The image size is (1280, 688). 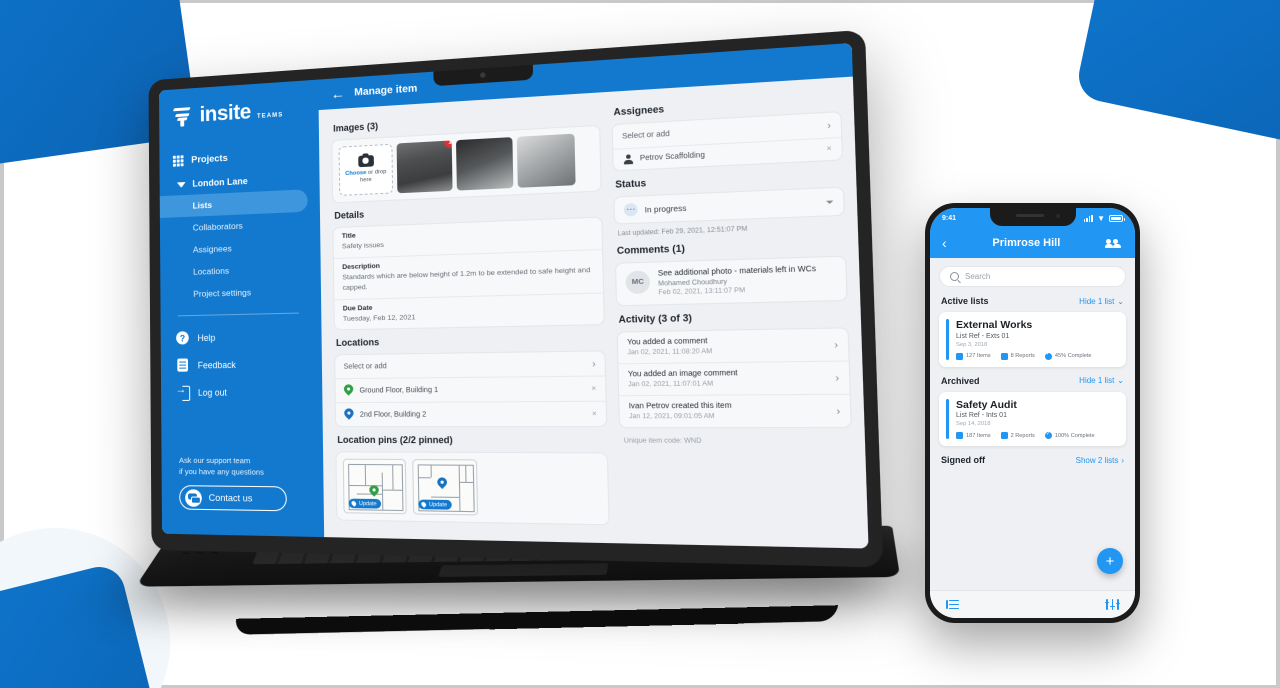 I want to click on image-thumbnail: 1, so click(x=424, y=167).